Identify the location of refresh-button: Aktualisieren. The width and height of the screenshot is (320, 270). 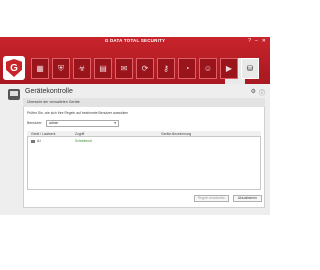
(247, 198).